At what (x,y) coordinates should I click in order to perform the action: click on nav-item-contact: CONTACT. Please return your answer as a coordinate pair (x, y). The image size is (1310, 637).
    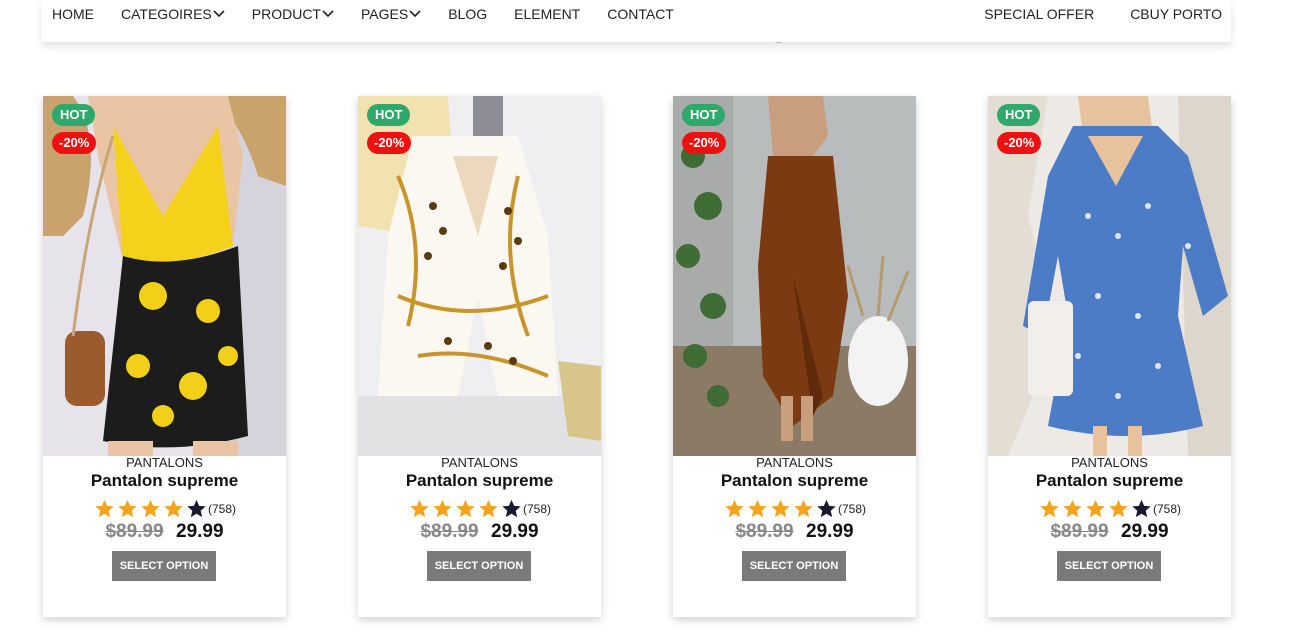
    Looking at the image, I should click on (640, 14).